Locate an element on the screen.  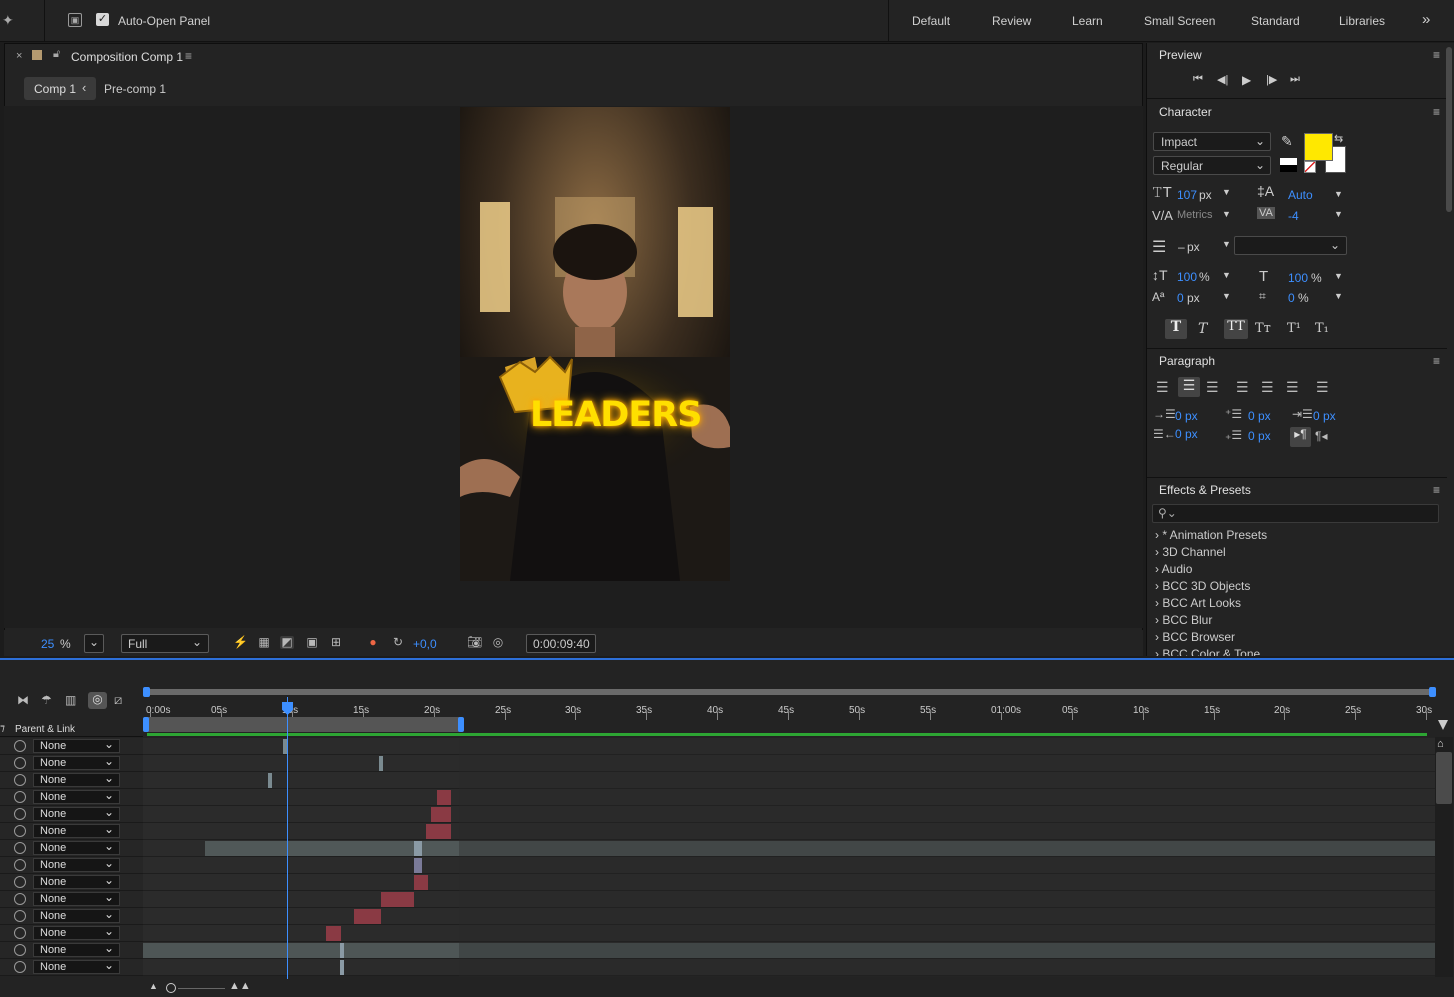
justify-center-icon: ☰ is located at coordinates (1267, 387).